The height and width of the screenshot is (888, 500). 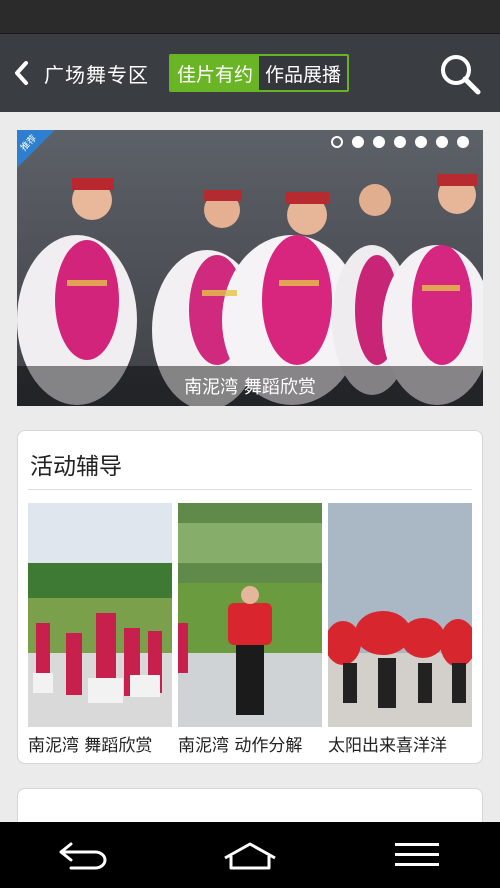 What do you see at coordinates (240, 746) in the screenshot?
I see `video-title: 南泥湾 动作分解` at bounding box center [240, 746].